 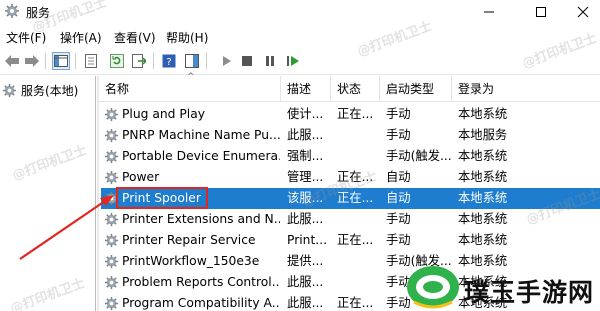 I want to click on column-header-description: 描述, so click(x=306, y=89).